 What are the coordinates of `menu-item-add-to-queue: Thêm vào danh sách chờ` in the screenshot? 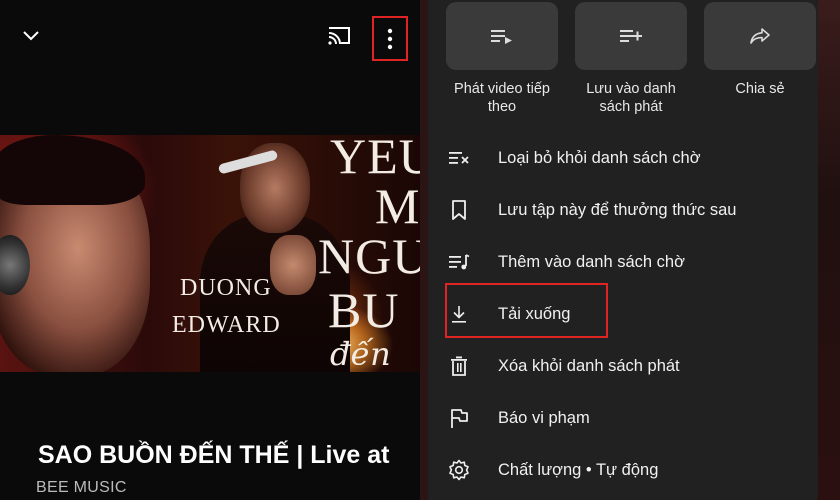 It's located at (623, 262).